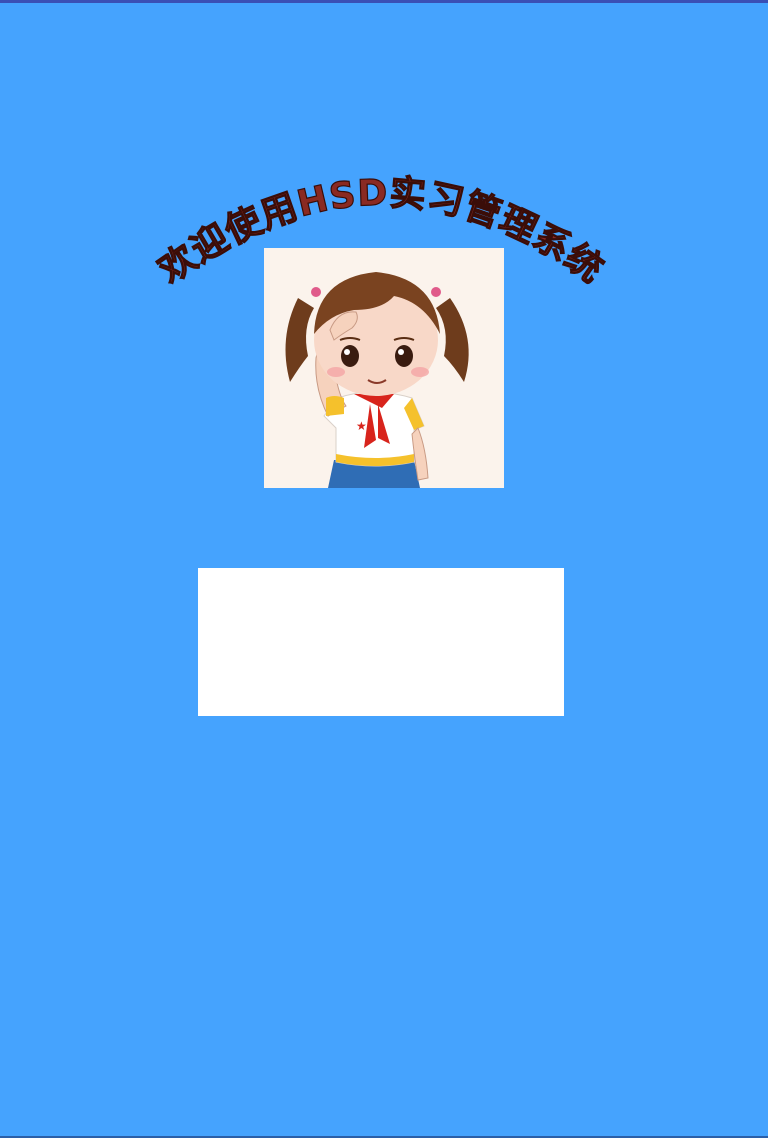 The image size is (768, 1138). I want to click on cartoon-girl-icon: ★, so click(384, 368).